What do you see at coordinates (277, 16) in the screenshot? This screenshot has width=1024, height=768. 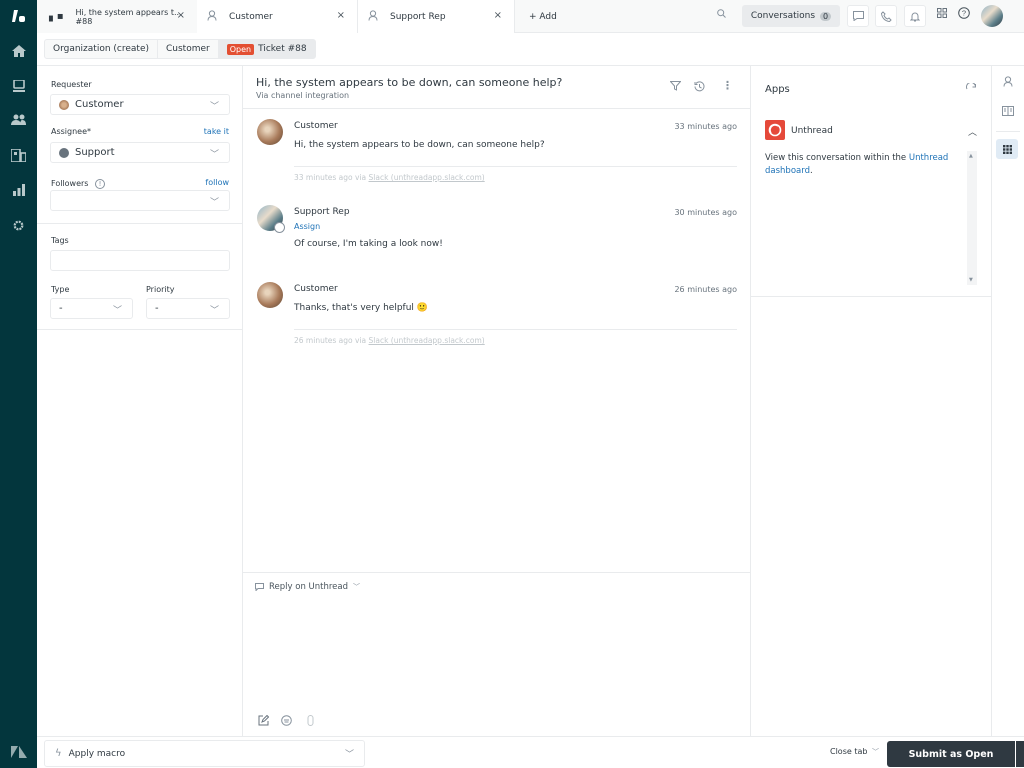 I see `tab-customer: Customer ×` at bounding box center [277, 16].